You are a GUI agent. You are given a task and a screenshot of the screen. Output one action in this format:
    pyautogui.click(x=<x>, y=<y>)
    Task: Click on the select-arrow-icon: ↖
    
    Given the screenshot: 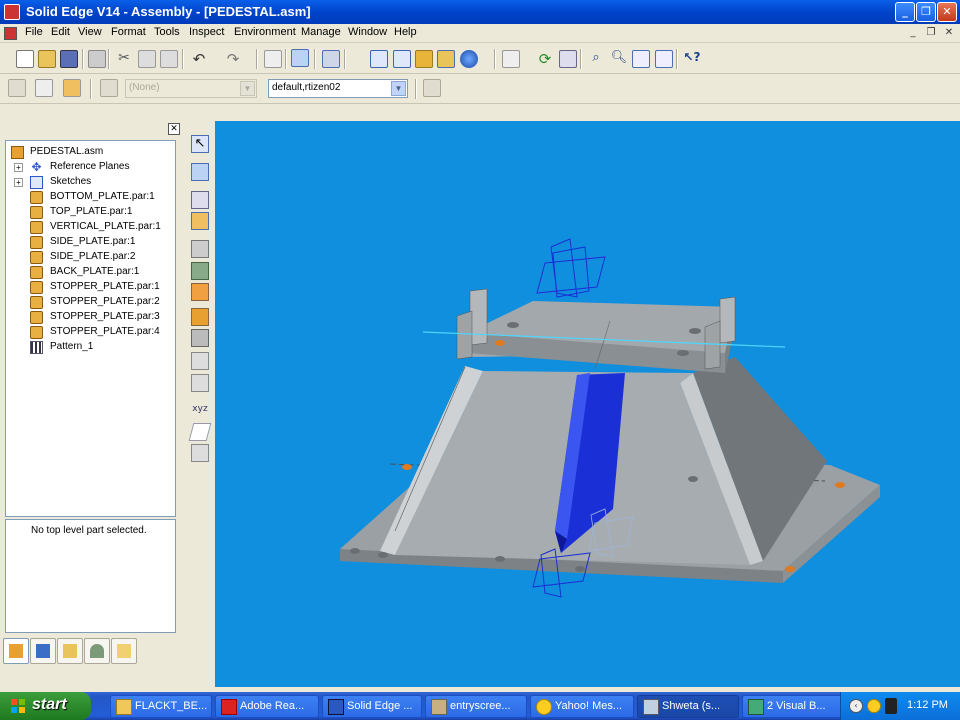 What is the action you would take?
    pyautogui.click(x=200, y=144)
    